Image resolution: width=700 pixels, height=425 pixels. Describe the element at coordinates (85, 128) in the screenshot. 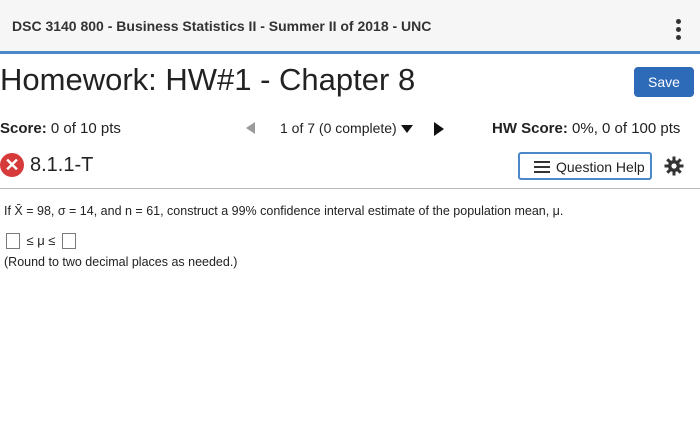

I see `score-value: 0 of 10 pts` at that location.